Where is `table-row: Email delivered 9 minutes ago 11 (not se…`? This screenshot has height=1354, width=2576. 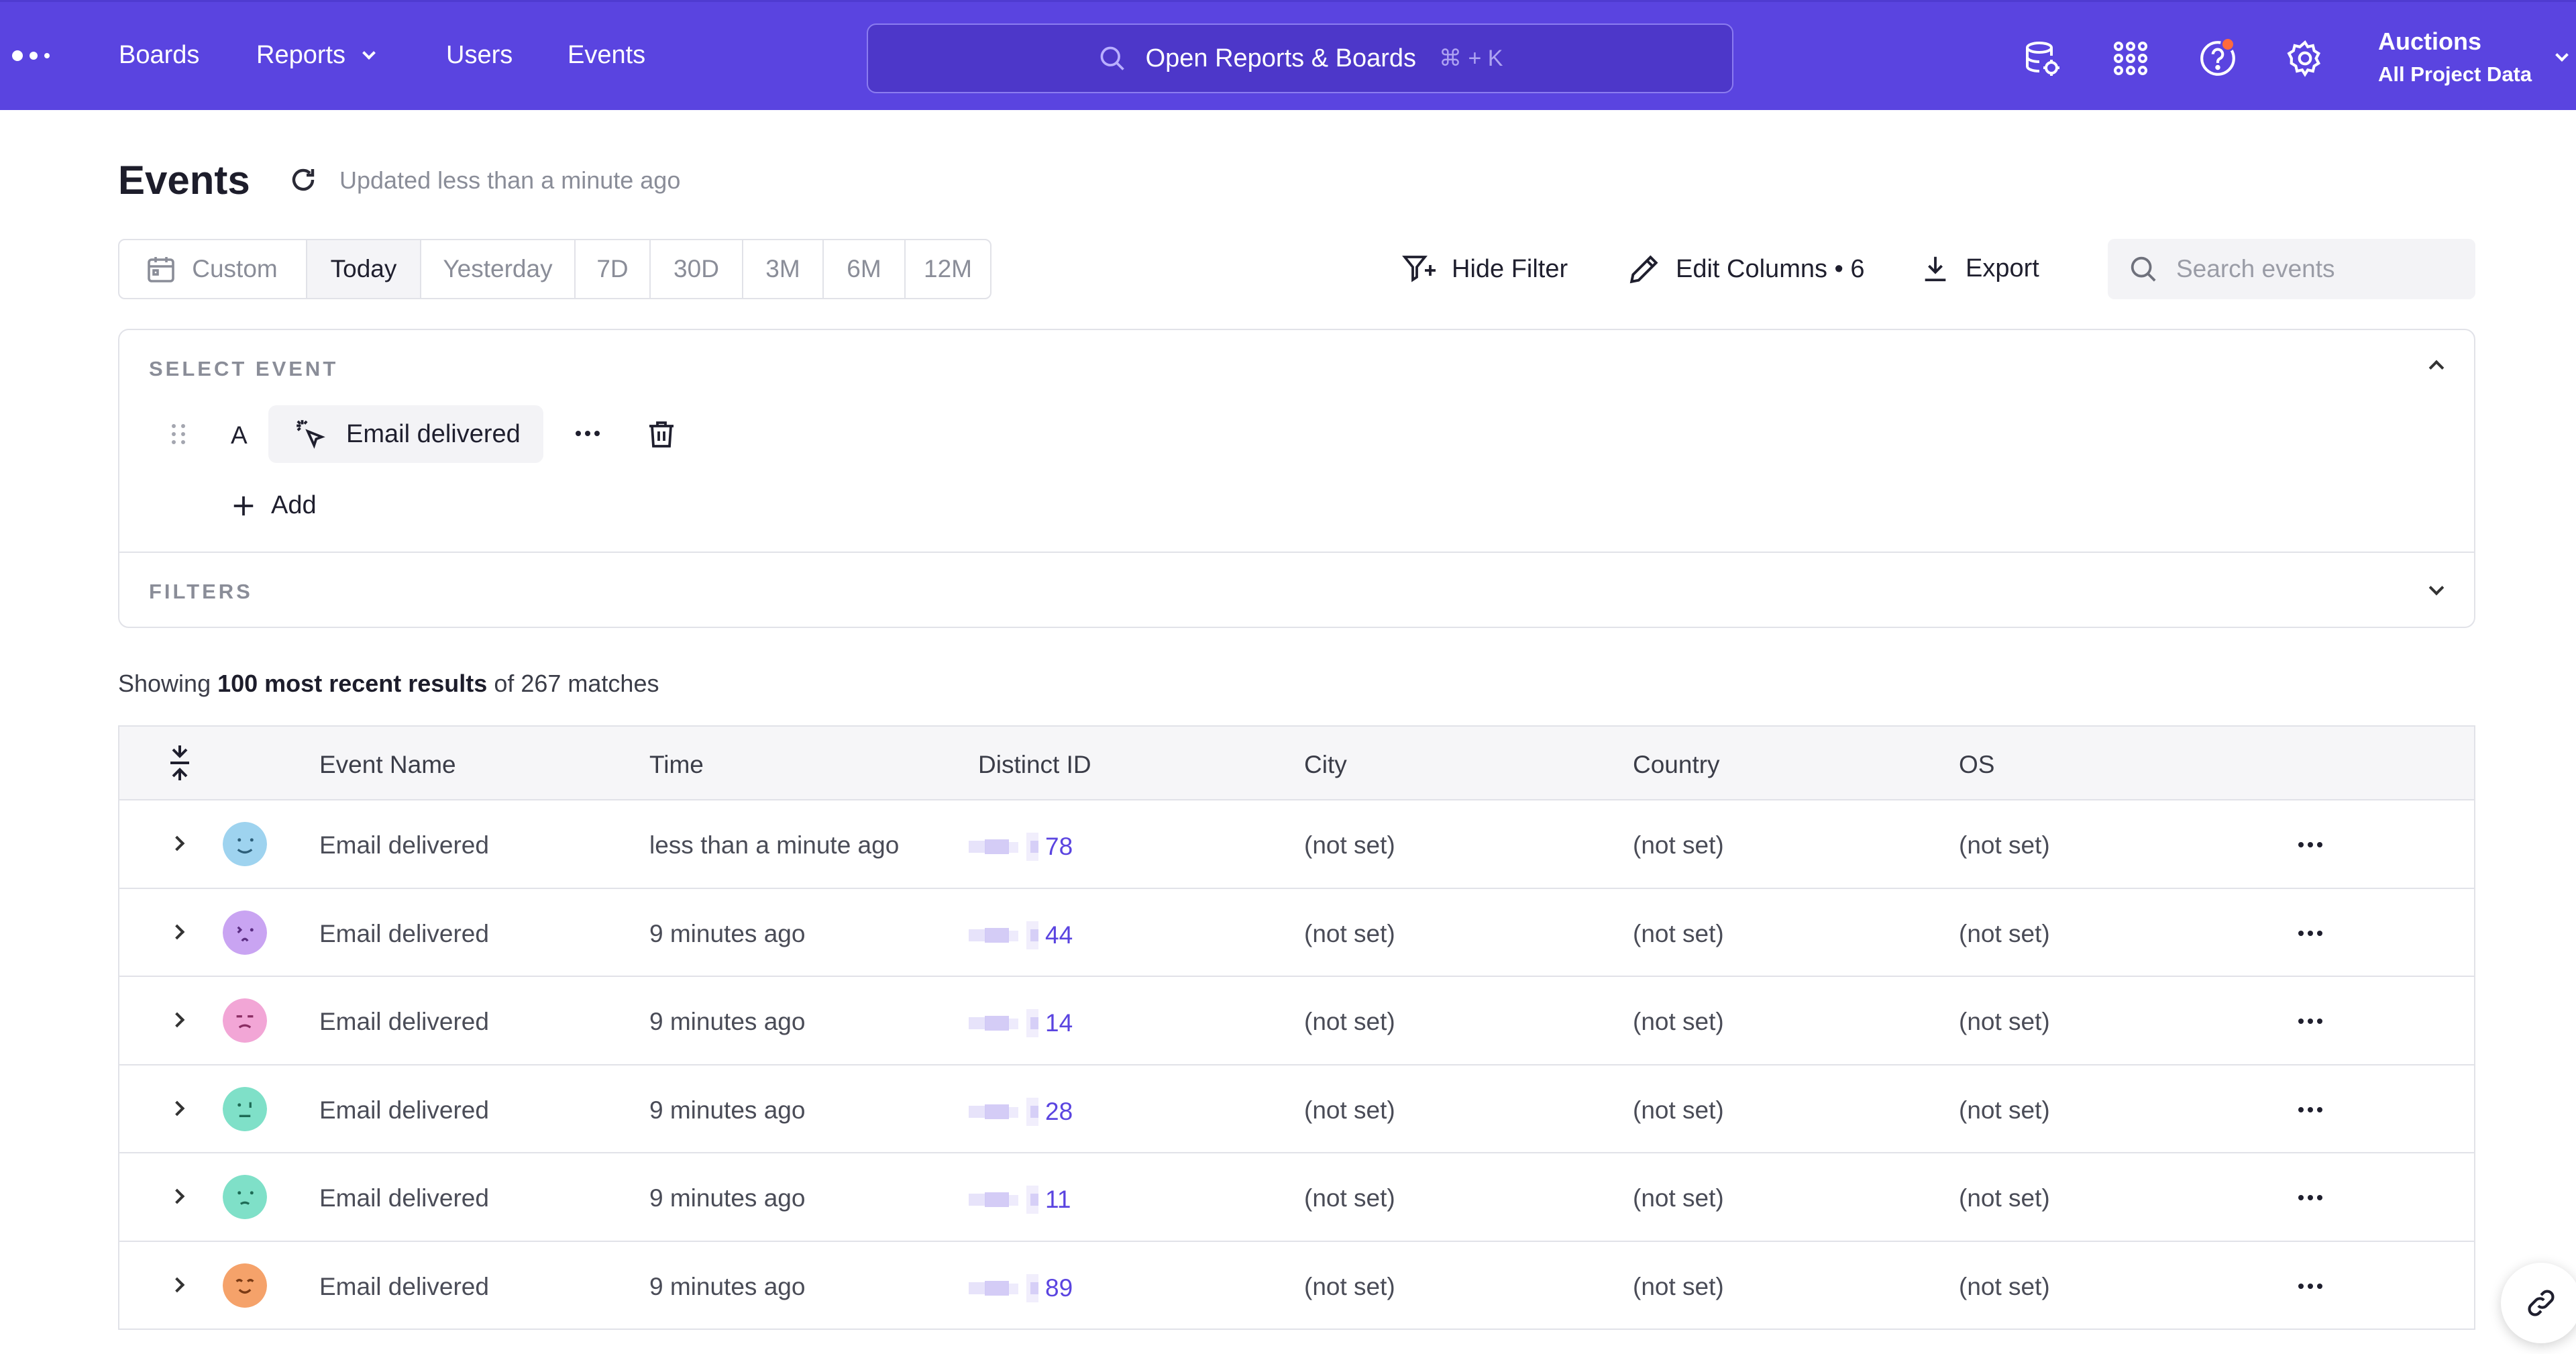
table-row: Email delivered 9 minutes ago 11 (not se… is located at coordinates (1296, 1197).